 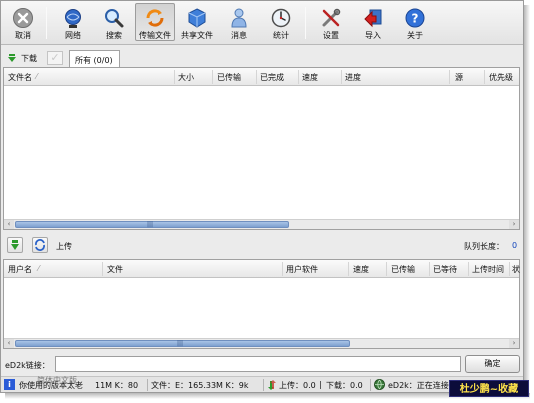 What do you see at coordinates (459, 77) in the screenshot?
I see `column-sources: 源` at bounding box center [459, 77].